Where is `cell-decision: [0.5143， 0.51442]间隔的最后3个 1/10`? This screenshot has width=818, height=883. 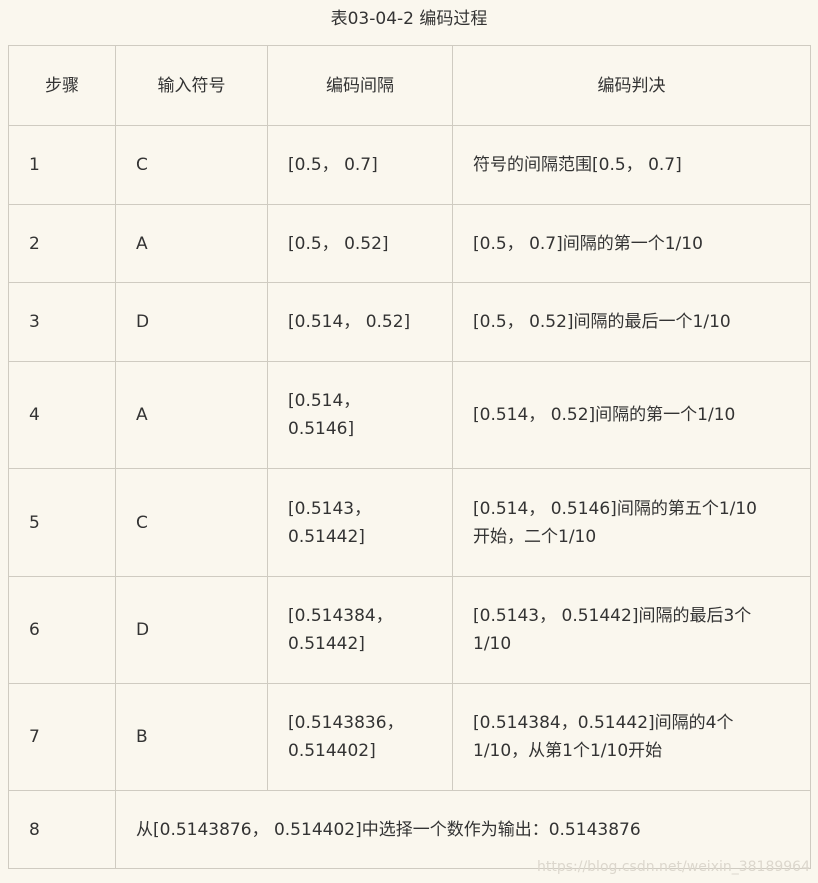
cell-decision: [0.5143， 0.51442]间隔的最后3个 1/10 is located at coordinates (631, 630).